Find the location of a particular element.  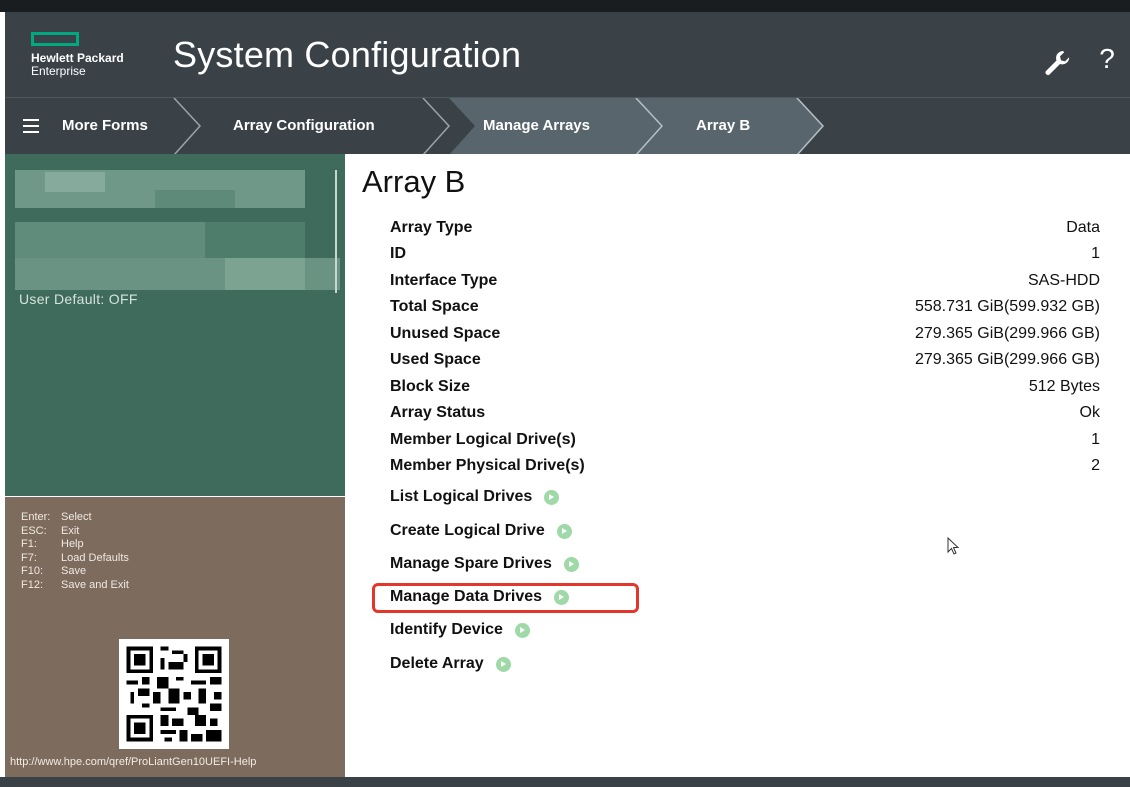

property-row: Total Space 558.731 GiB(599.932 GB) is located at coordinates (745, 306).